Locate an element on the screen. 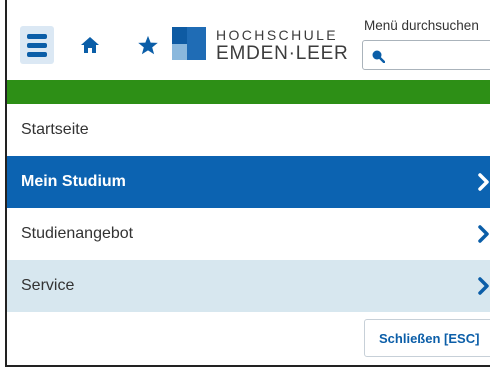 The width and height of the screenshot is (490, 367). nav-item-label: Studienangebot is located at coordinates (77, 233).